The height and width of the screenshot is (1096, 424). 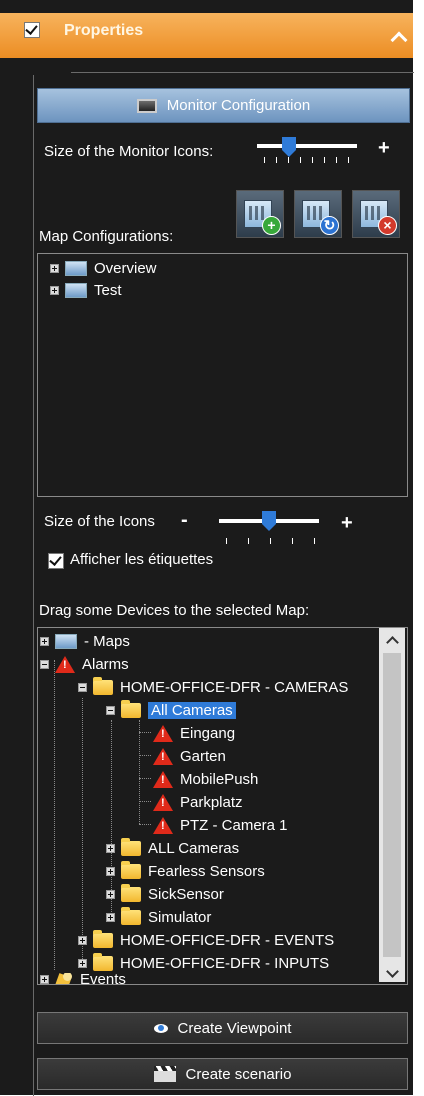 What do you see at coordinates (129, 151) in the screenshot?
I see `monitor-icon-size-label: Size of the Monitor Icons:` at bounding box center [129, 151].